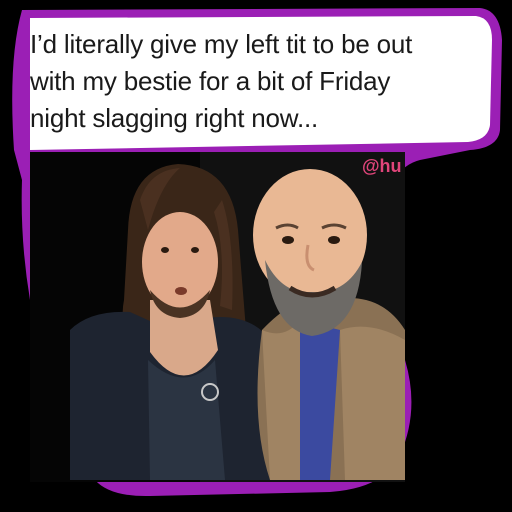  I want to click on caption-line: I’d literally give my left tit to be out, so click(221, 44).